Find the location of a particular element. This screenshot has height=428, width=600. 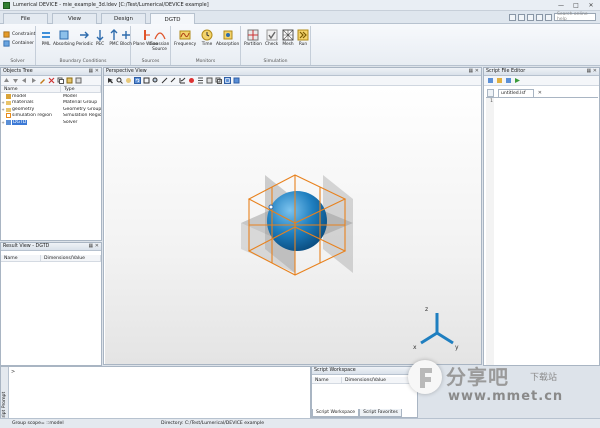

search-input: Search online help is located at coordinates (575, 17).